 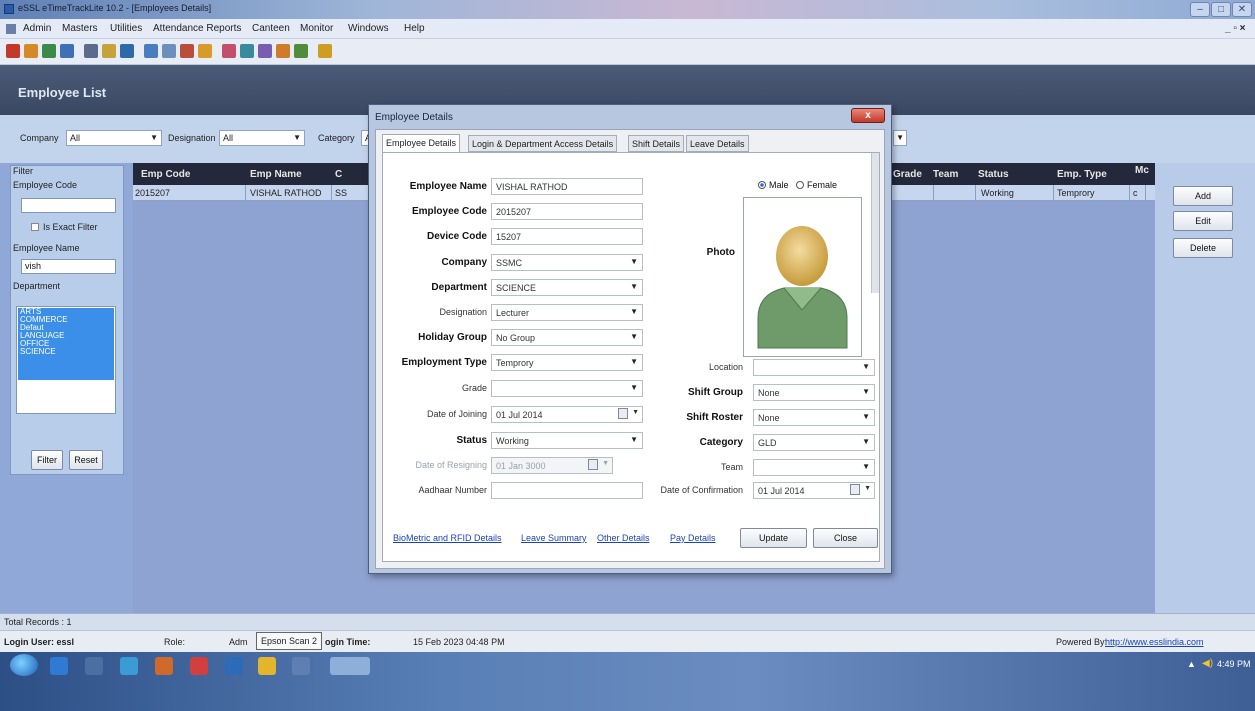 What do you see at coordinates (1203, 221) in the screenshot?
I see `edit-button: Edit` at bounding box center [1203, 221].